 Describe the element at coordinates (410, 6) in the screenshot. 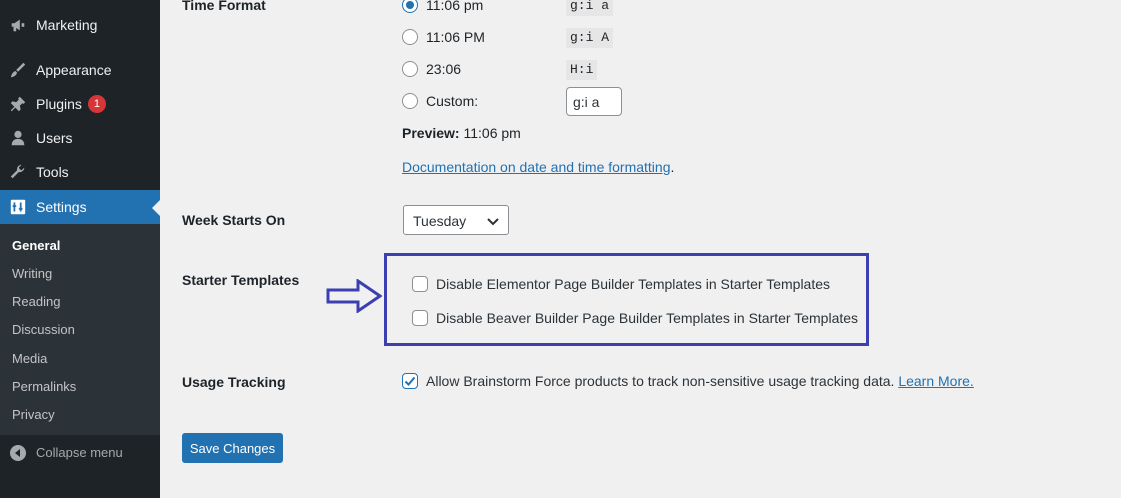

I see `time-format-radio-pm-lower` at that location.